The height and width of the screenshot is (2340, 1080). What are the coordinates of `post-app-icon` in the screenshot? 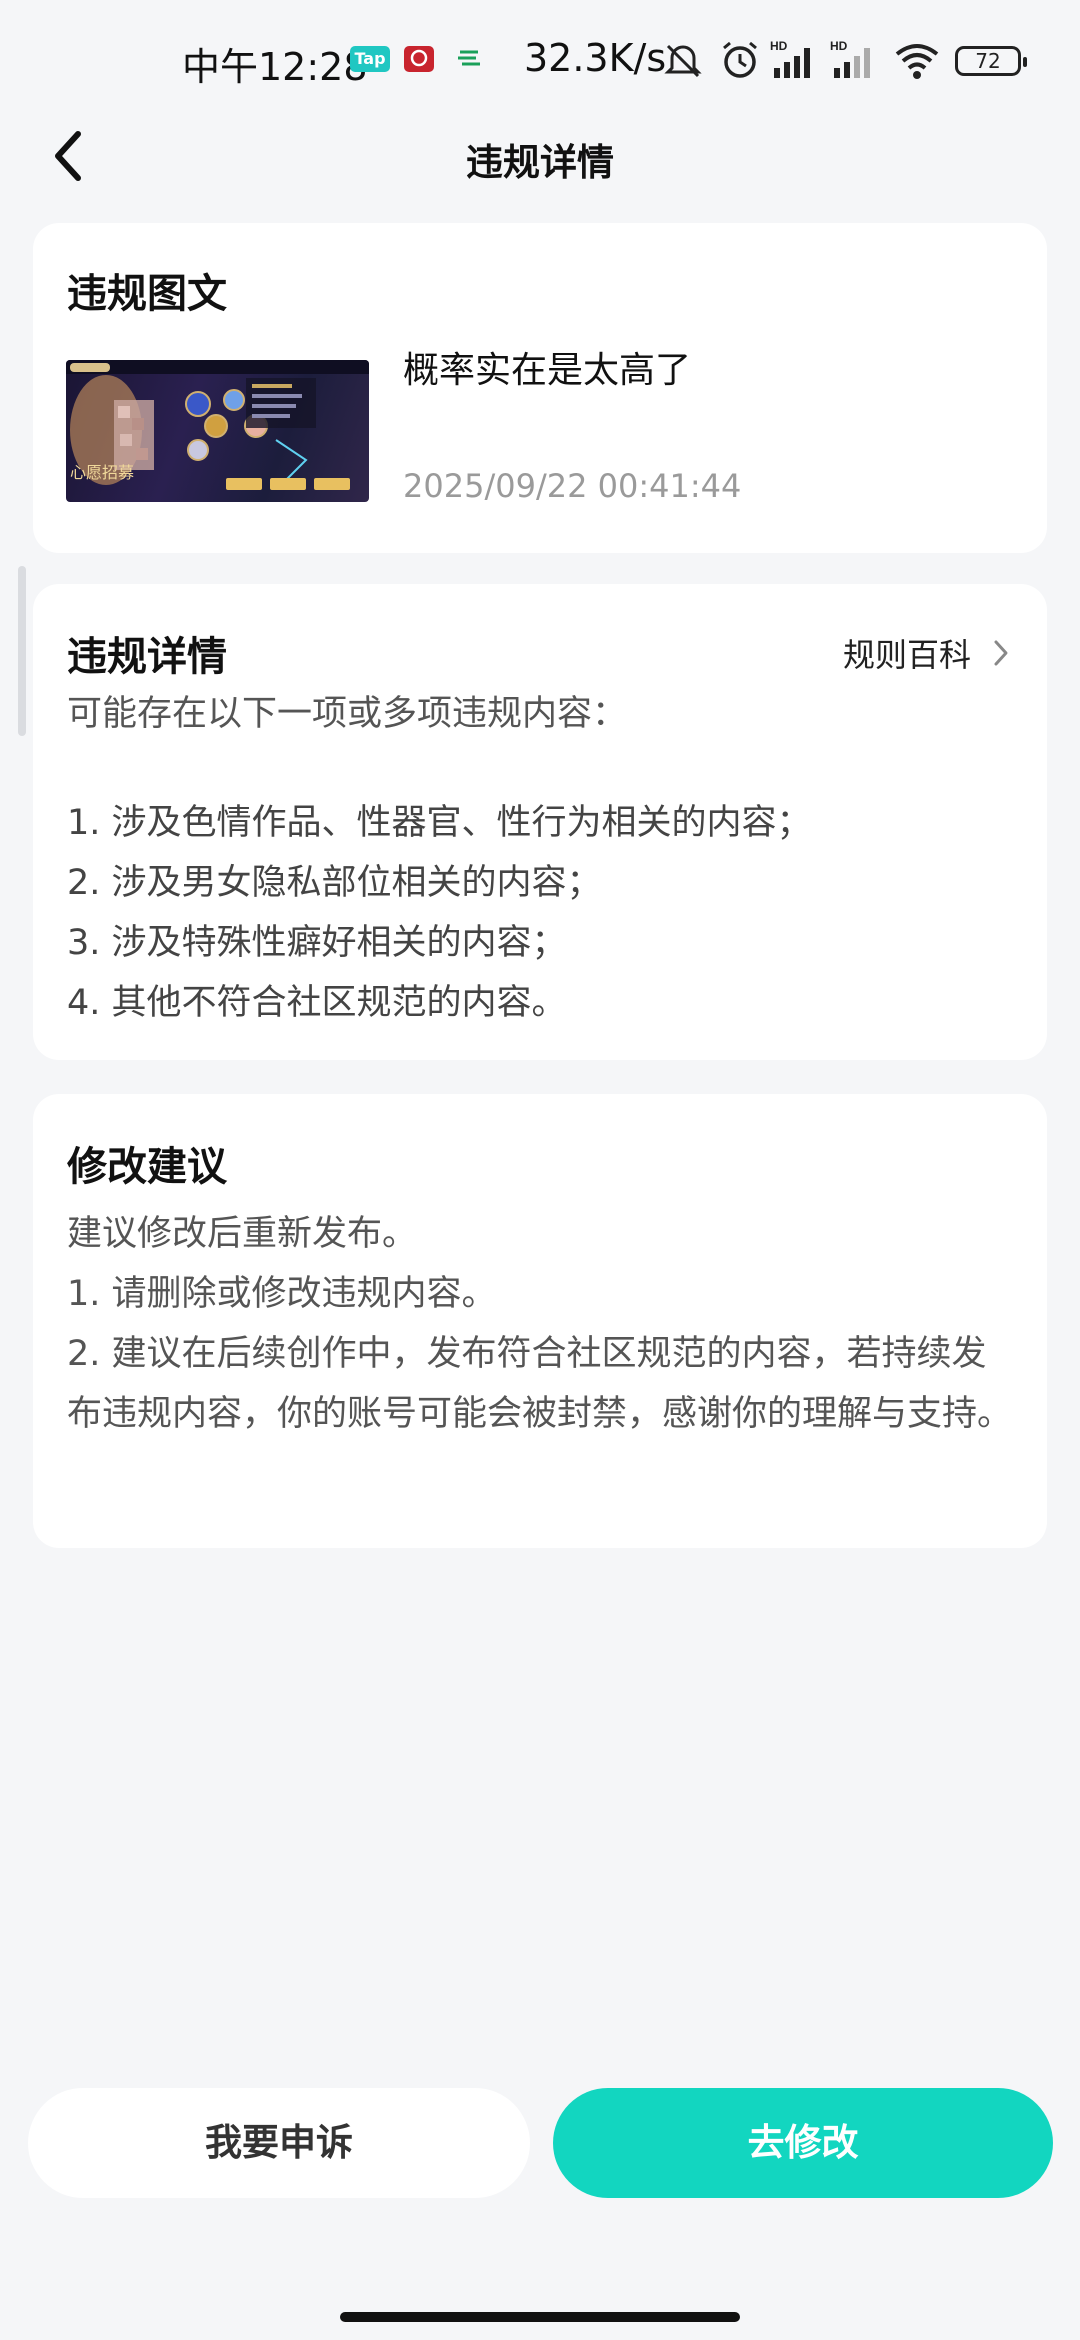 It's located at (469, 59).